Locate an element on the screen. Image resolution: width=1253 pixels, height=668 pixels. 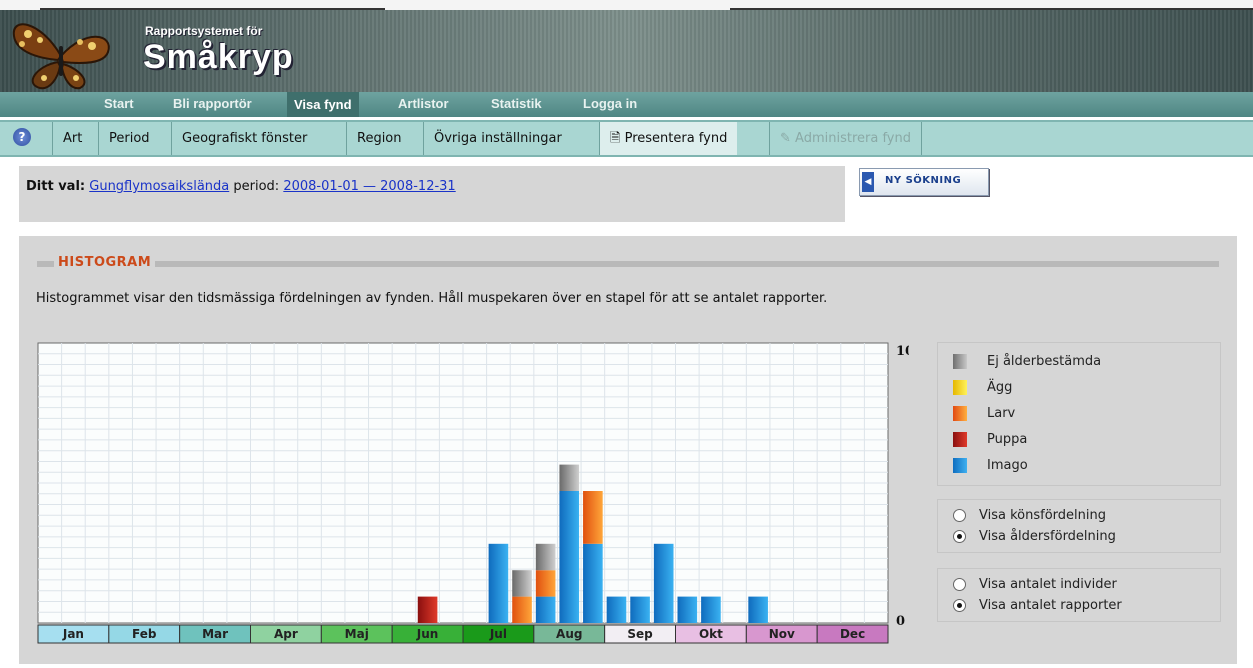
section-divider is located at coordinates (628, 264).